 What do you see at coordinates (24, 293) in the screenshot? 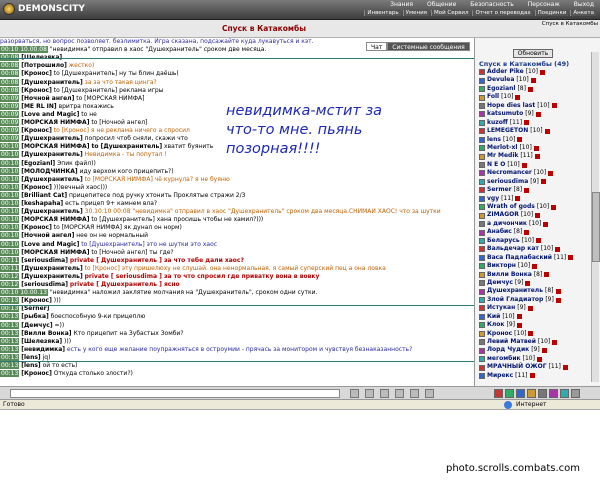
I see `chat-timestamp: 00:10 10.00.13` at bounding box center [24, 293].